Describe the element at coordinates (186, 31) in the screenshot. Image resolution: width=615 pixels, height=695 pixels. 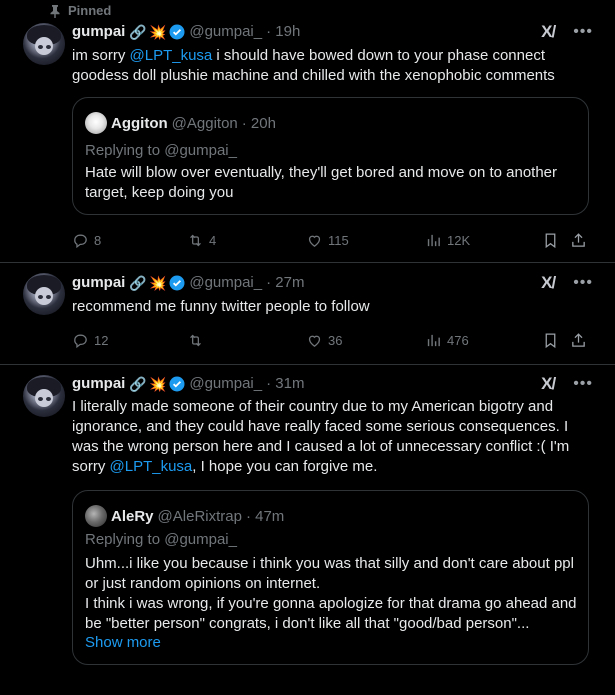
I see `tweet-header: gumpai 🔗 💥 @gumpai_ · 19h` at that location.